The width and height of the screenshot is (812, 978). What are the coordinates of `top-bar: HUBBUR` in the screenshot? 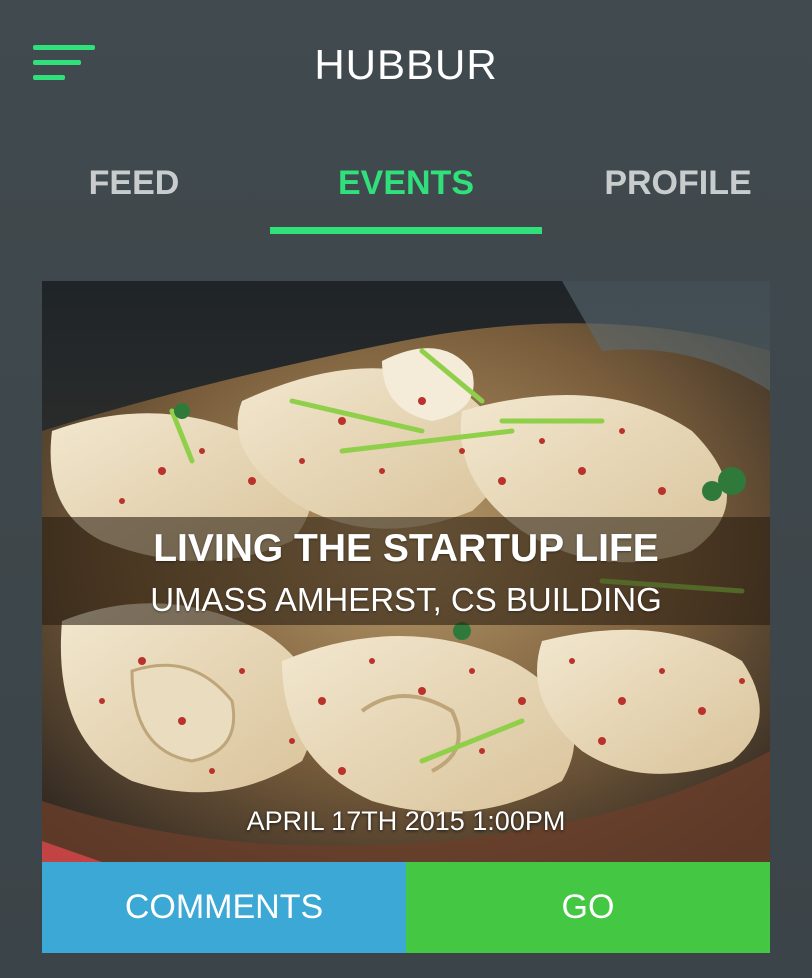 It's located at (406, 65).